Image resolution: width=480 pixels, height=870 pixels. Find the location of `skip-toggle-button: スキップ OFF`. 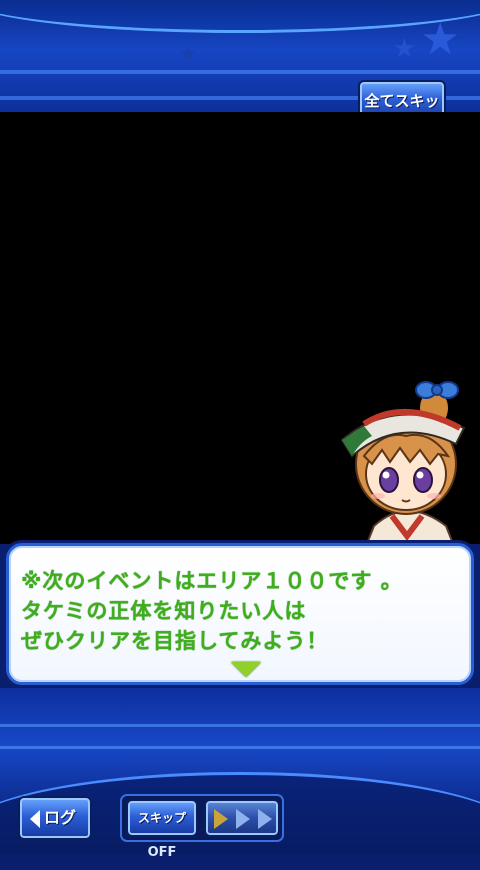

skip-toggle-button: スキップ OFF is located at coordinates (162, 829).